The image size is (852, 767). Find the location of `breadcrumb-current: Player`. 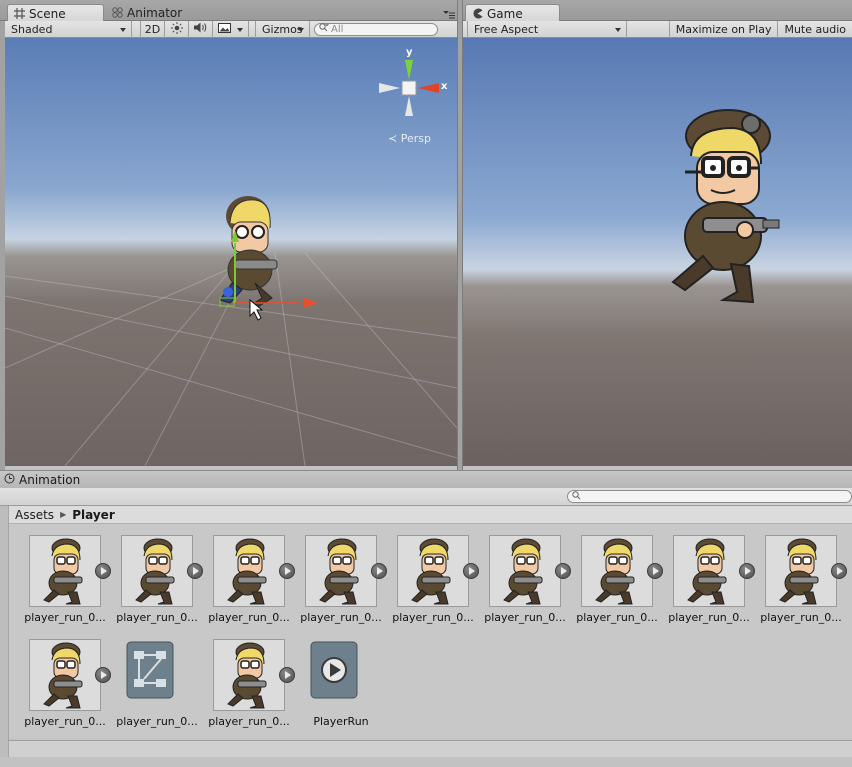

breadcrumb-current: Player is located at coordinates (93, 515).